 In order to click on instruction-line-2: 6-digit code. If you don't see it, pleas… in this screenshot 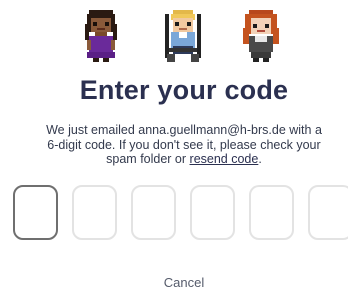, I will do `click(184, 144)`.